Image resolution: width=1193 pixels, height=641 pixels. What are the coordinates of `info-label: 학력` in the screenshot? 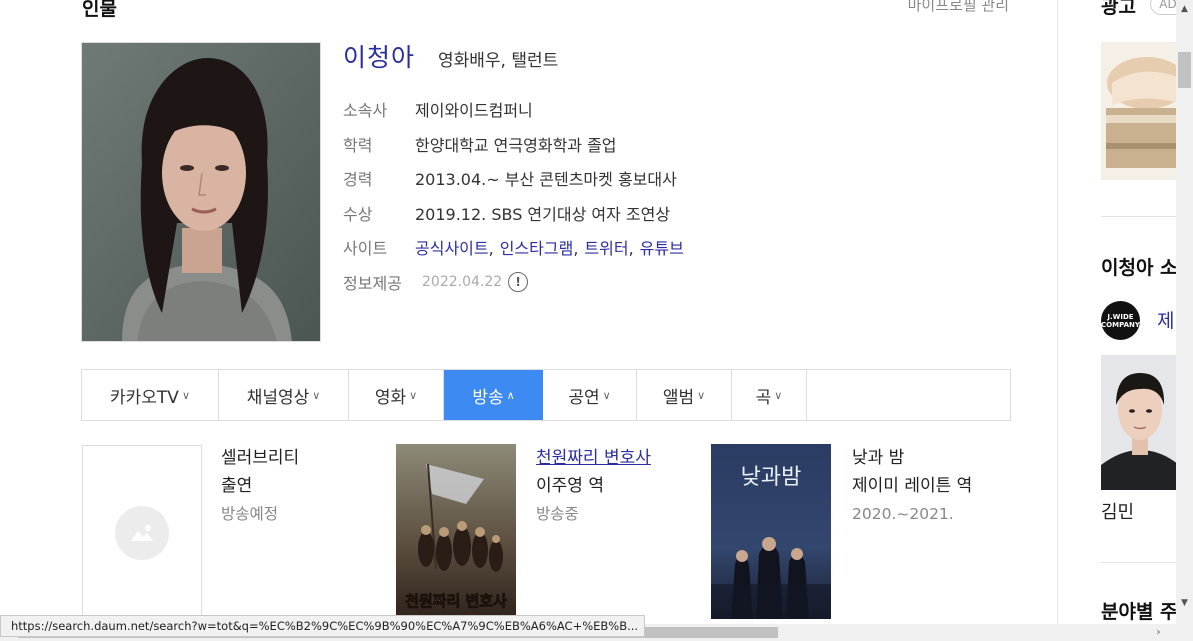 It's located at (358, 145).